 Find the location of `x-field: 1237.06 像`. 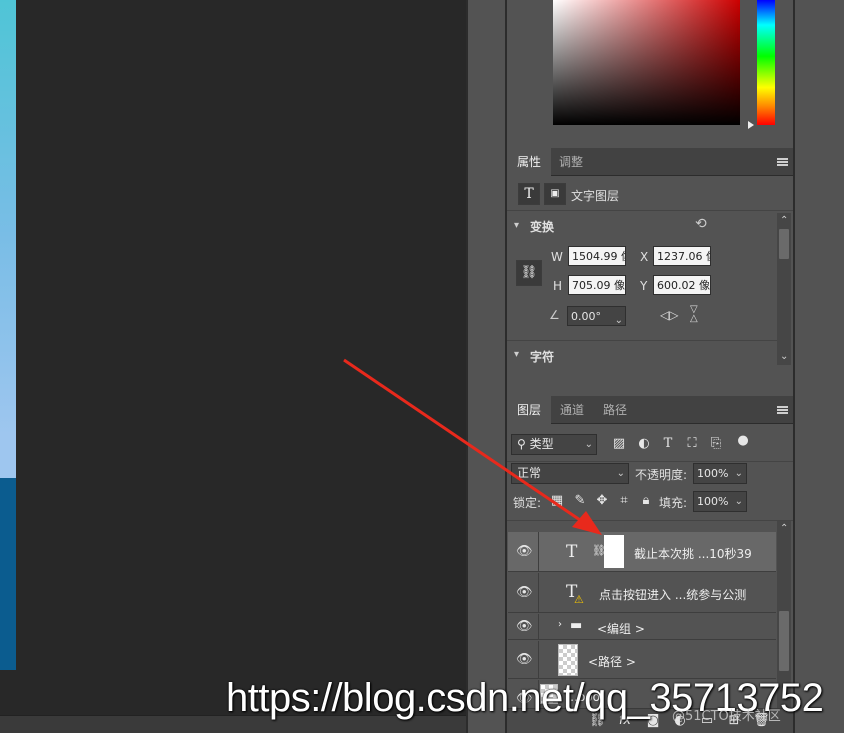

x-field: 1237.06 像 is located at coordinates (682, 256).